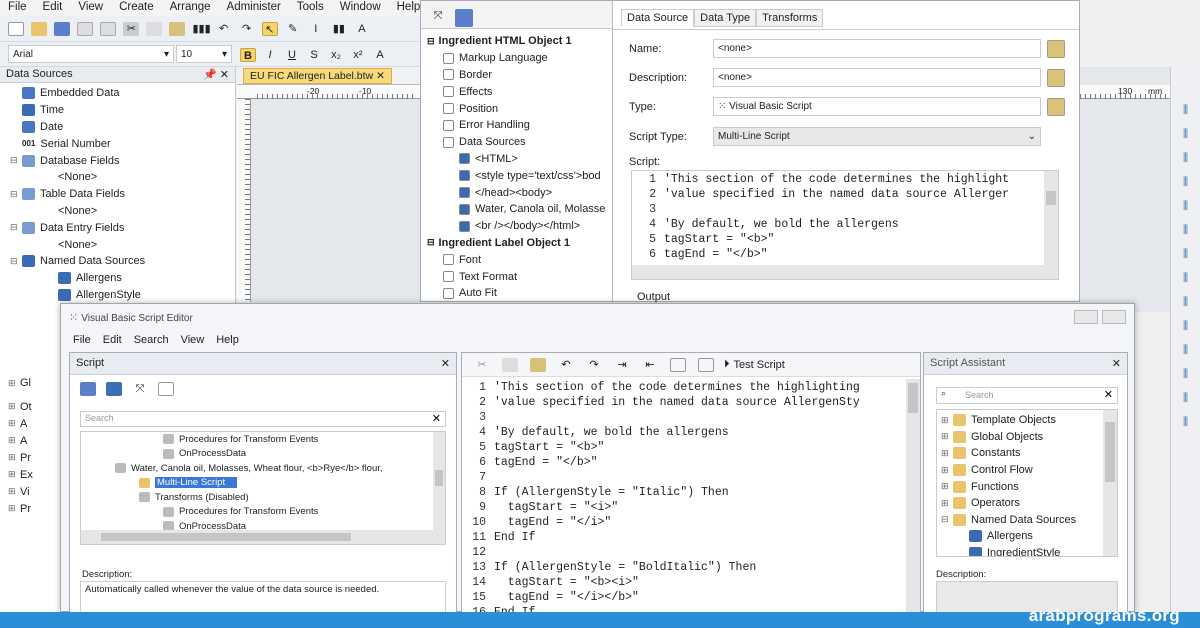  What do you see at coordinates (122, 110) in the screenshot?
I see `data-source-item: Time` at bounding box center [122, 110].